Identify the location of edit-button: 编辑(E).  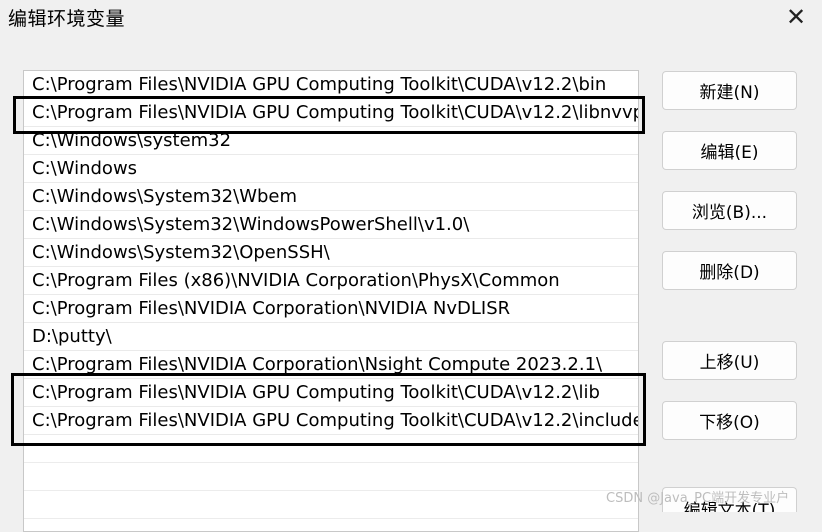
(729, 150).